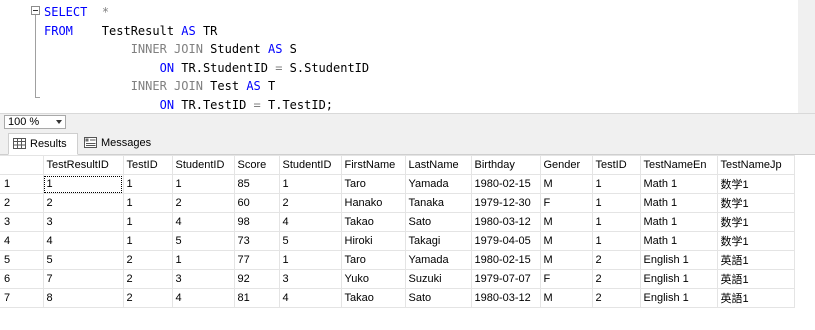 The image size is (815, 330). I want to click on collapse-icon, so click(35, 10).